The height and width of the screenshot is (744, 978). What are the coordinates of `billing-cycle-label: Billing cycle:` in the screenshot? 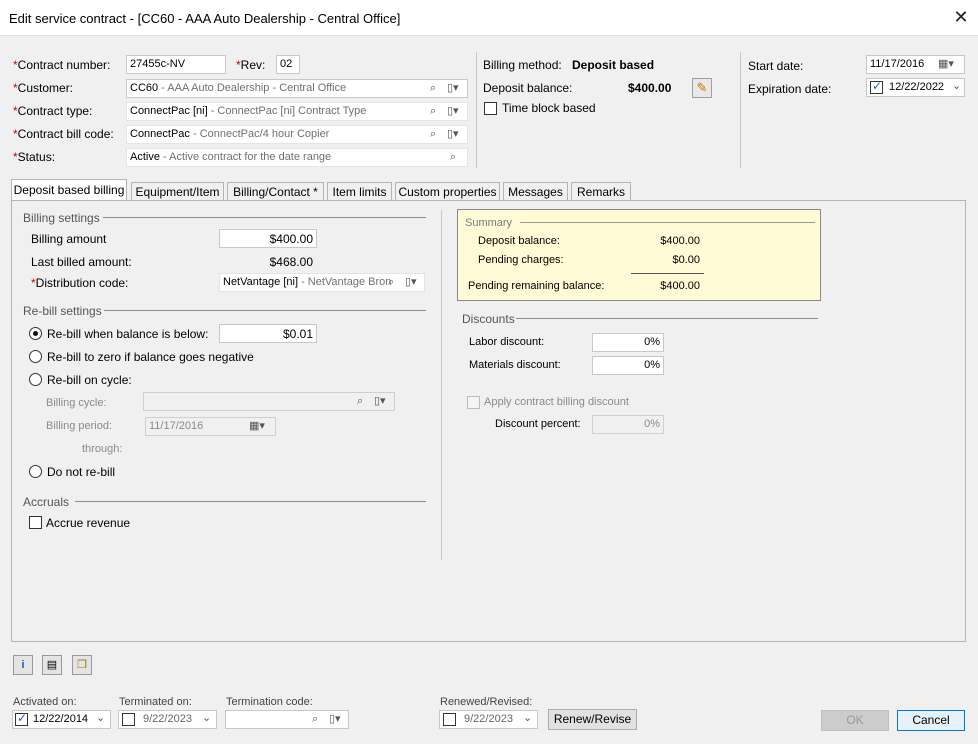 It's located at (76, 403).